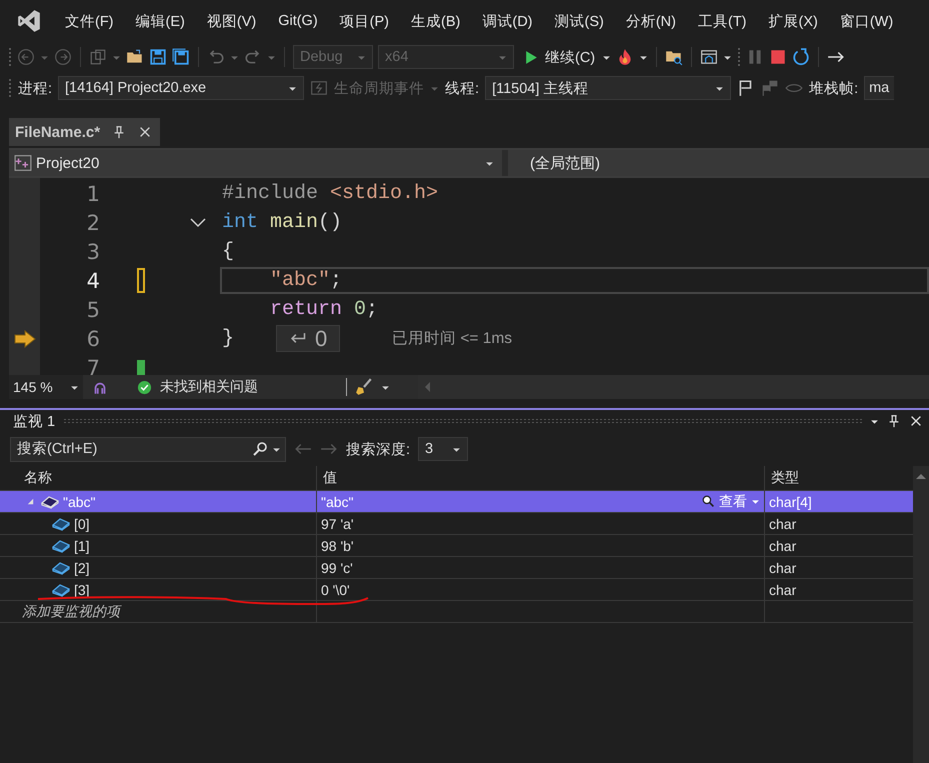 The width and height of the screenshot is (929, 763). I want to click on scope-dropdown: (全局范围), so click(718, 163).